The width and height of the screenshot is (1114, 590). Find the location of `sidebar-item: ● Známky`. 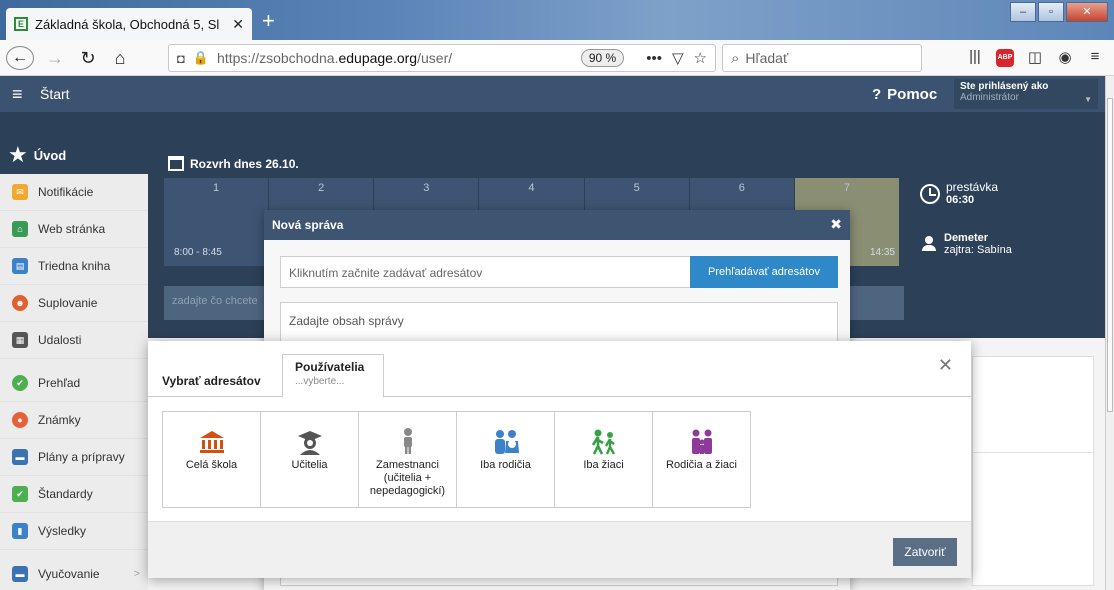

sidebar-item: ● Známky is located at coordinates (74, 420).